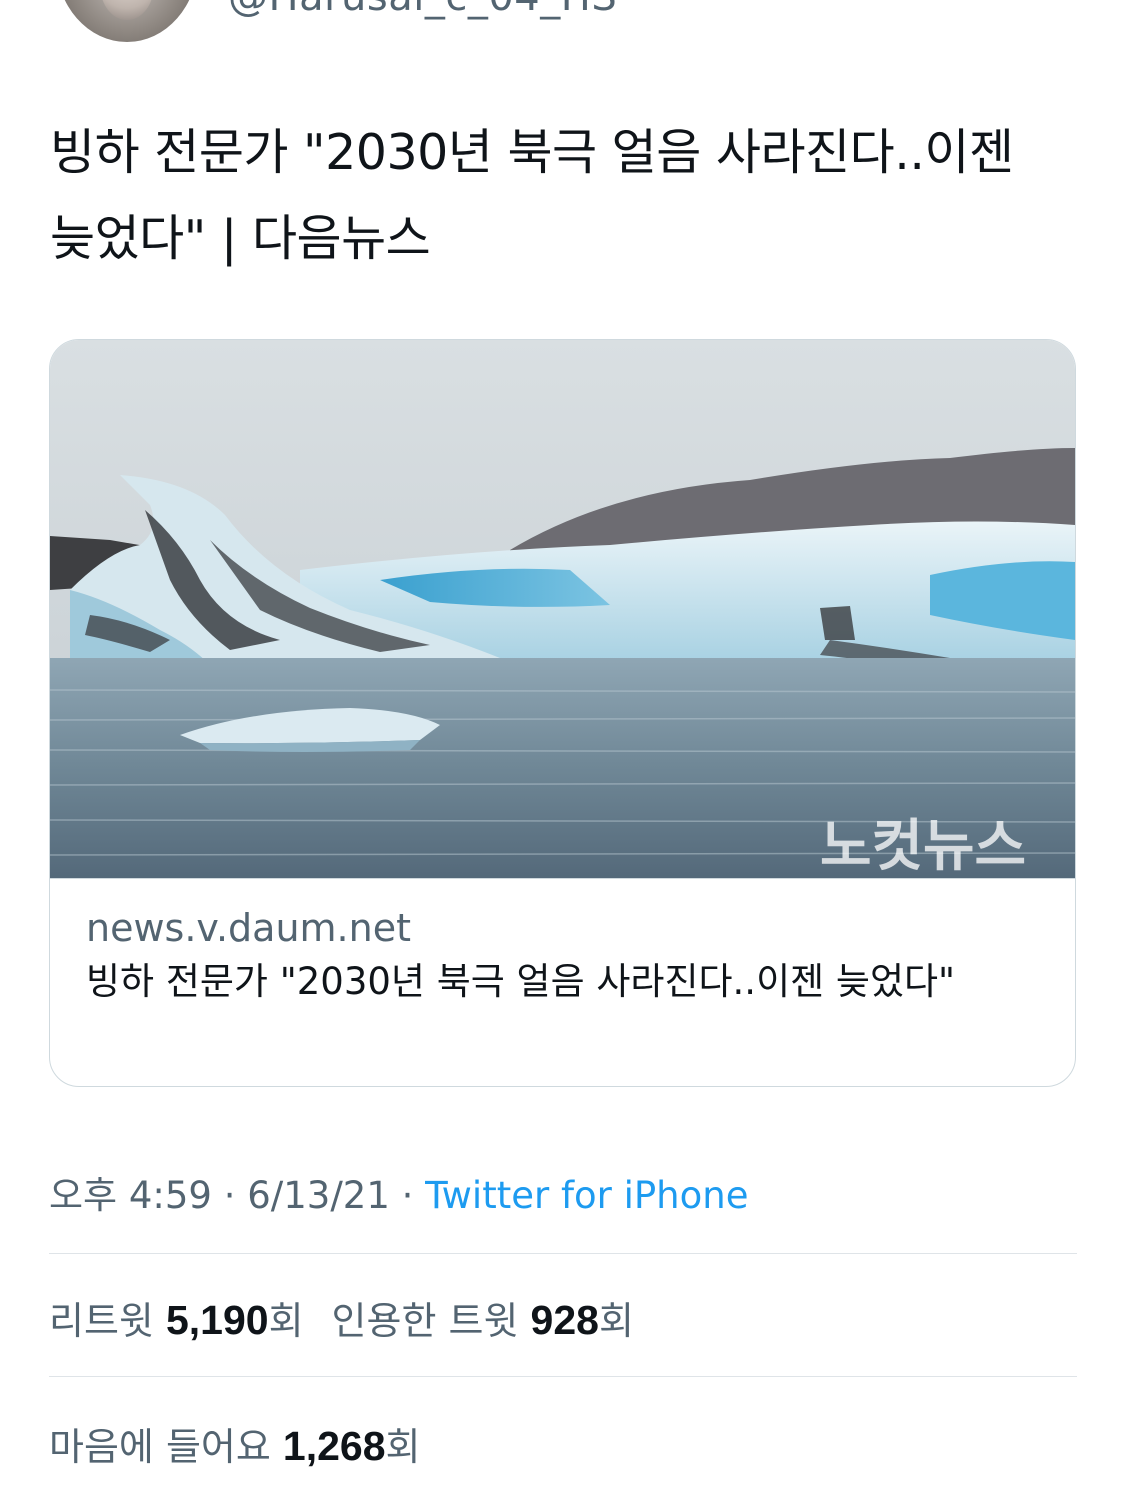 This screenshot has height=1493, width=1125. I want to click on author-avatar, so click(127, 21).